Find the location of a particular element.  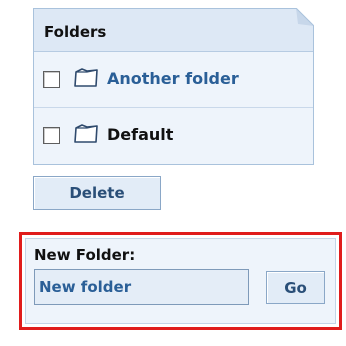

page-corner-icon is located at coordinates (305, 17).